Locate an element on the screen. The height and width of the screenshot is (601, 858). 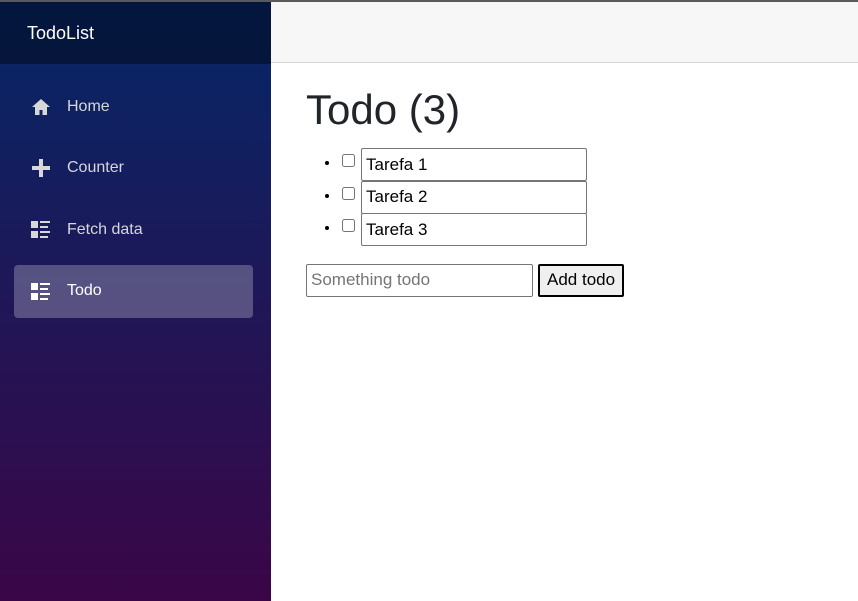
add-todo-row: Add todo is located at coordinates (576, 280).